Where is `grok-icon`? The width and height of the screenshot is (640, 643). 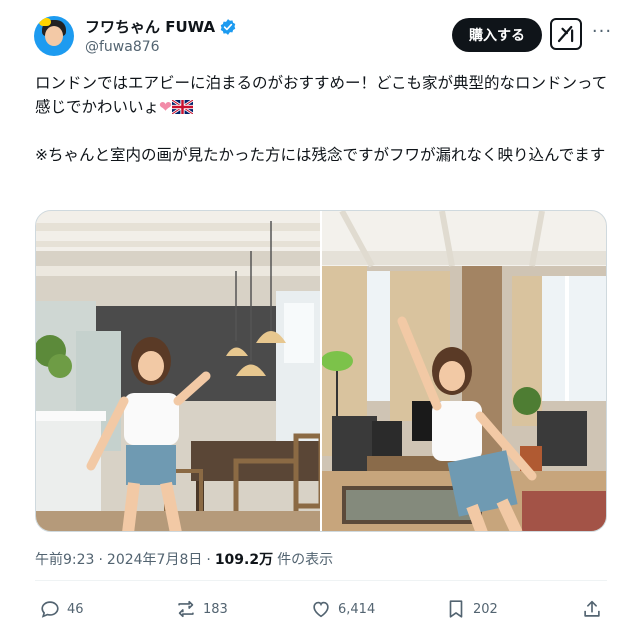 grok-icon is located at coordinates (566, 34).